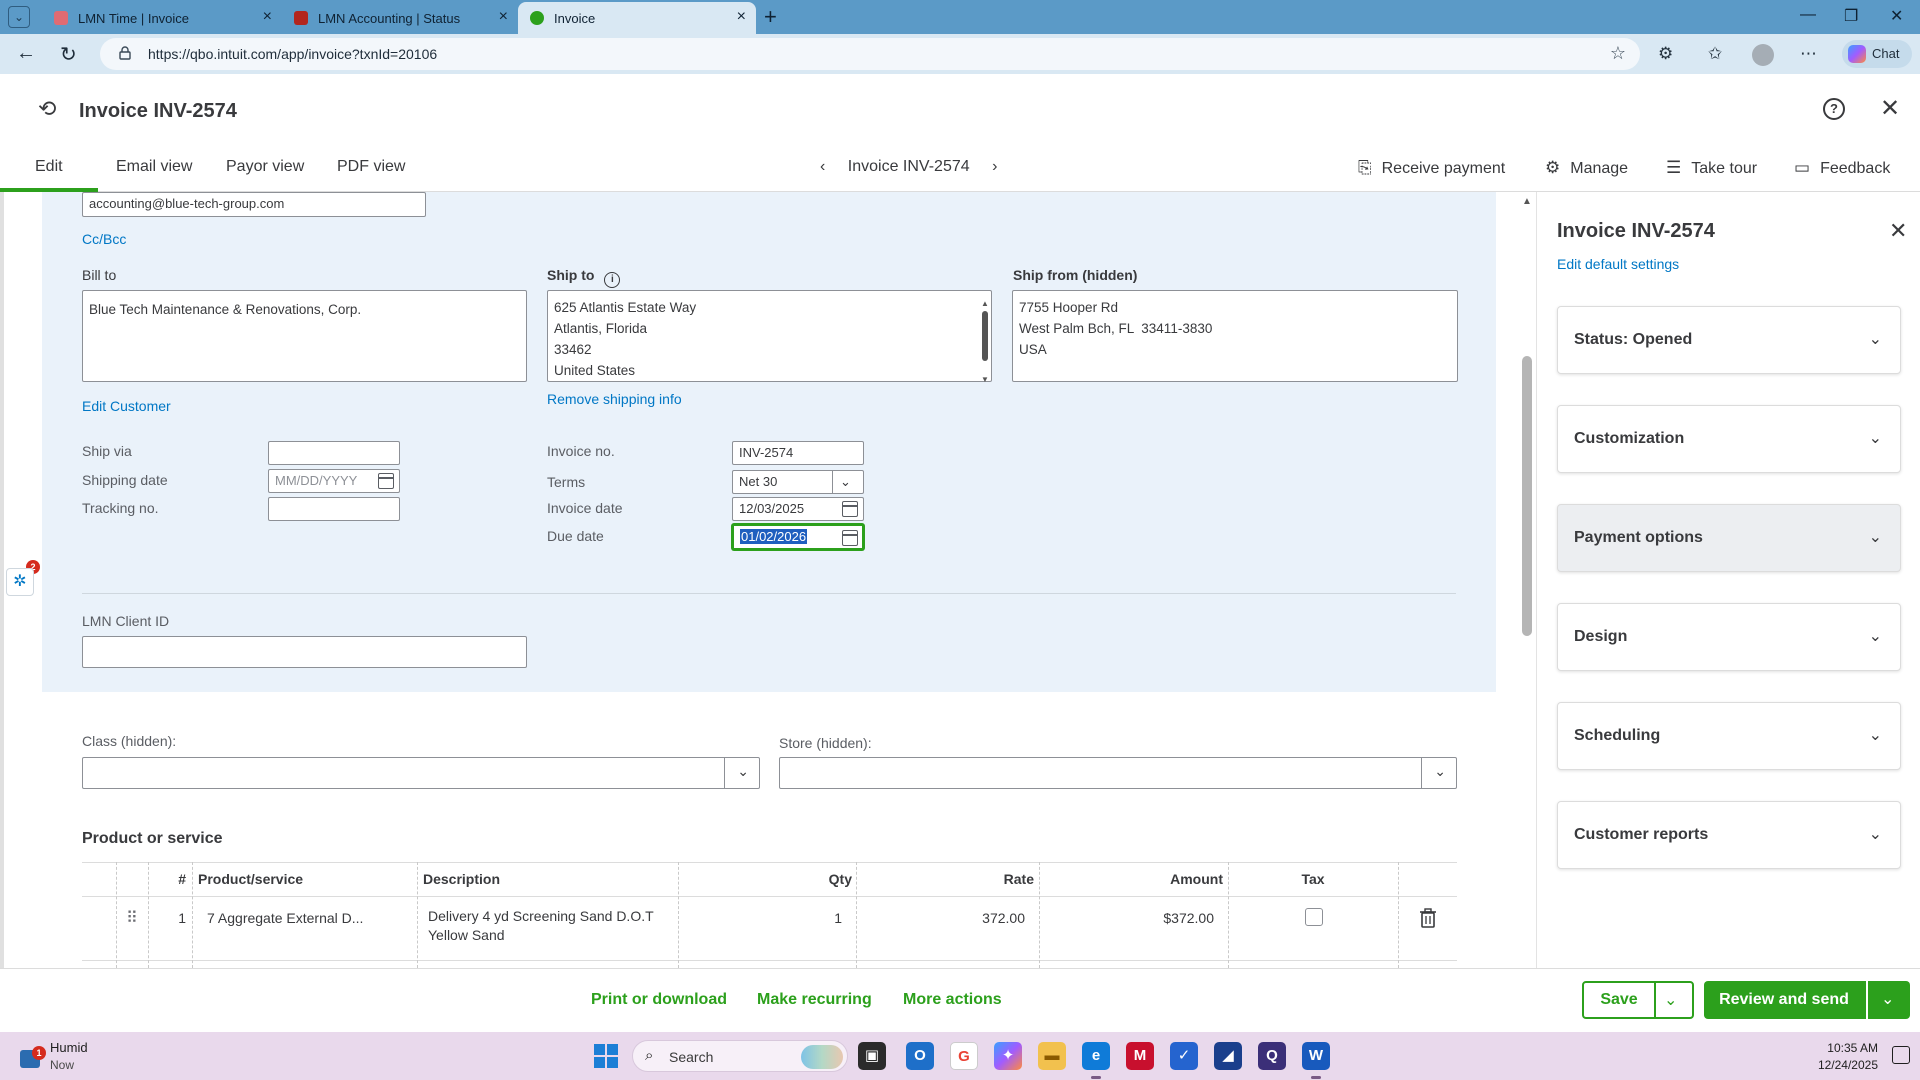  Describe the element at coordinates (1118, 773) in the screenshot. I see `store-select: ⌄` at that location.